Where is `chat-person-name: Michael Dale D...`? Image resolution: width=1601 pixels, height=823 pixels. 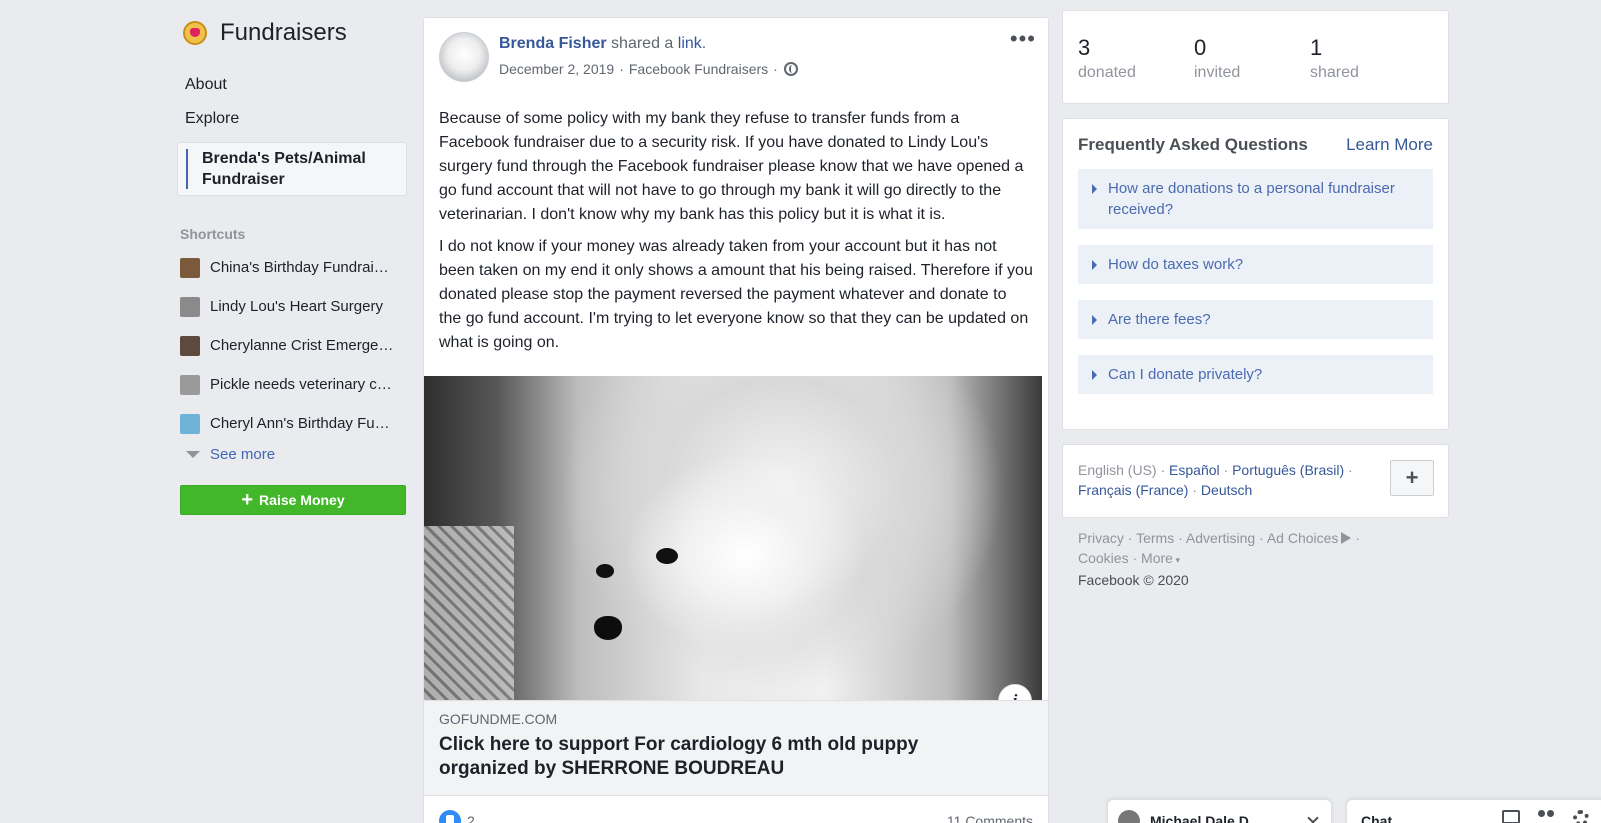 chat-person-name: Michael Dale D... is located at coordinates (1205, 818).